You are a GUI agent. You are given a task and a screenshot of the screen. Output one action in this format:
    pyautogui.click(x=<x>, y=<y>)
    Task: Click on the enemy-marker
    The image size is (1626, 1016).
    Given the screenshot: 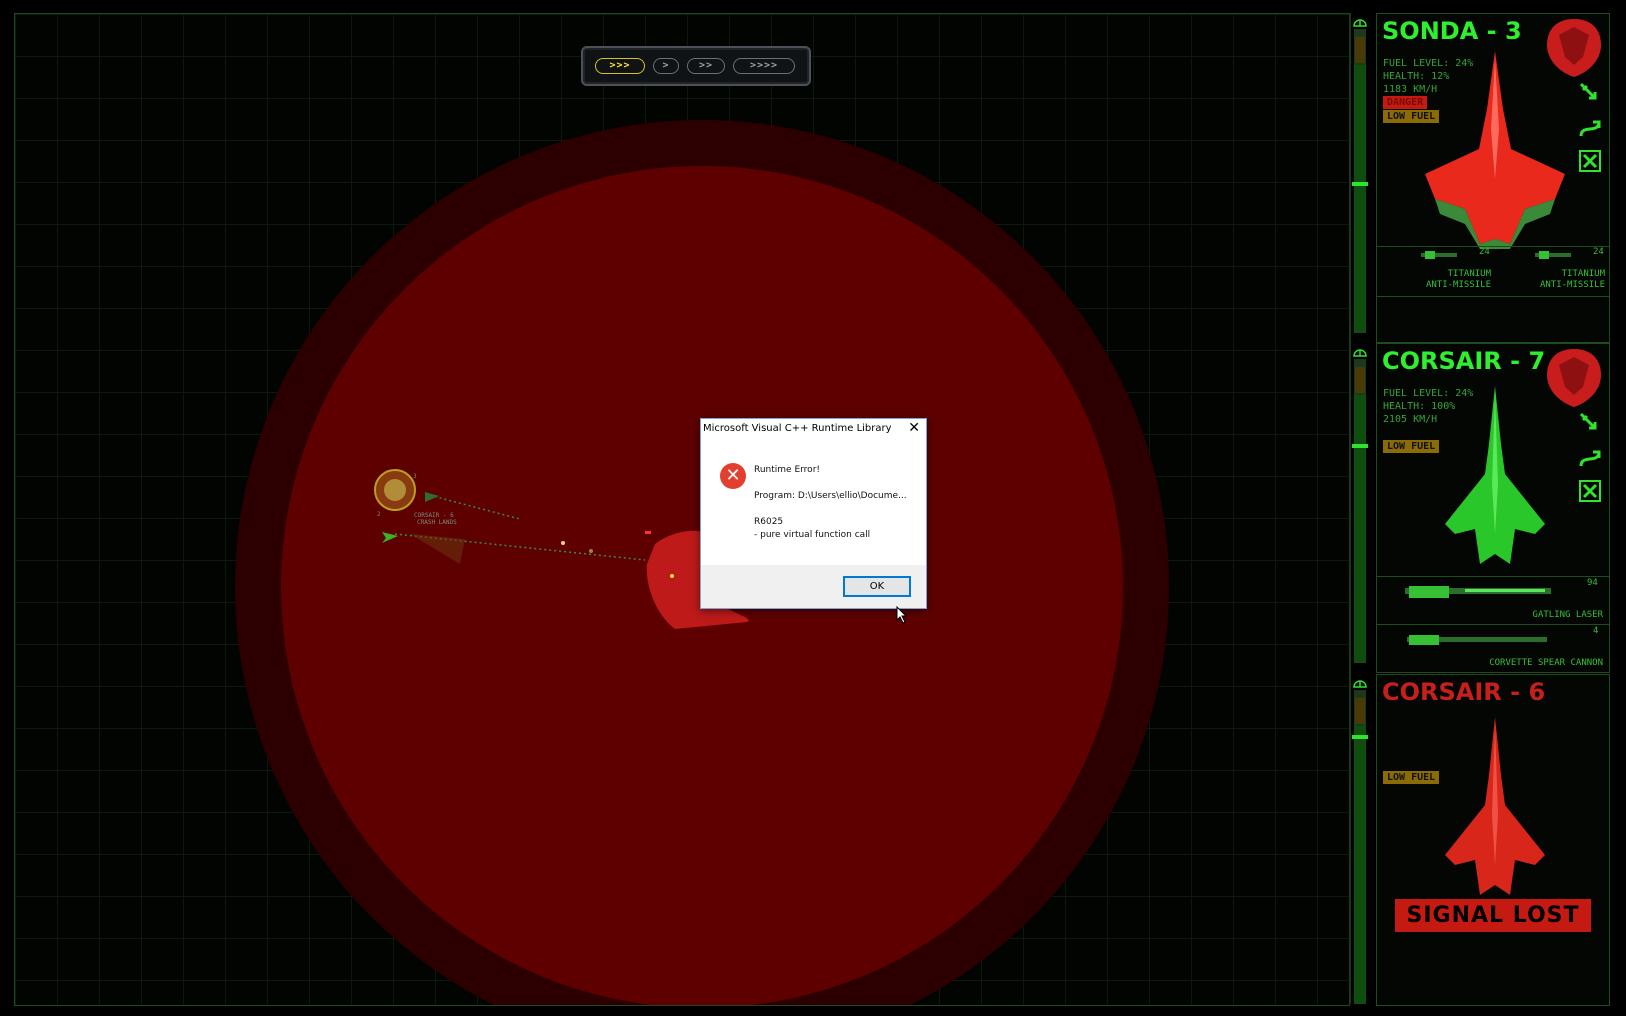 What is the action you would take?
    pyautogui.click(x=648, y=532)
    